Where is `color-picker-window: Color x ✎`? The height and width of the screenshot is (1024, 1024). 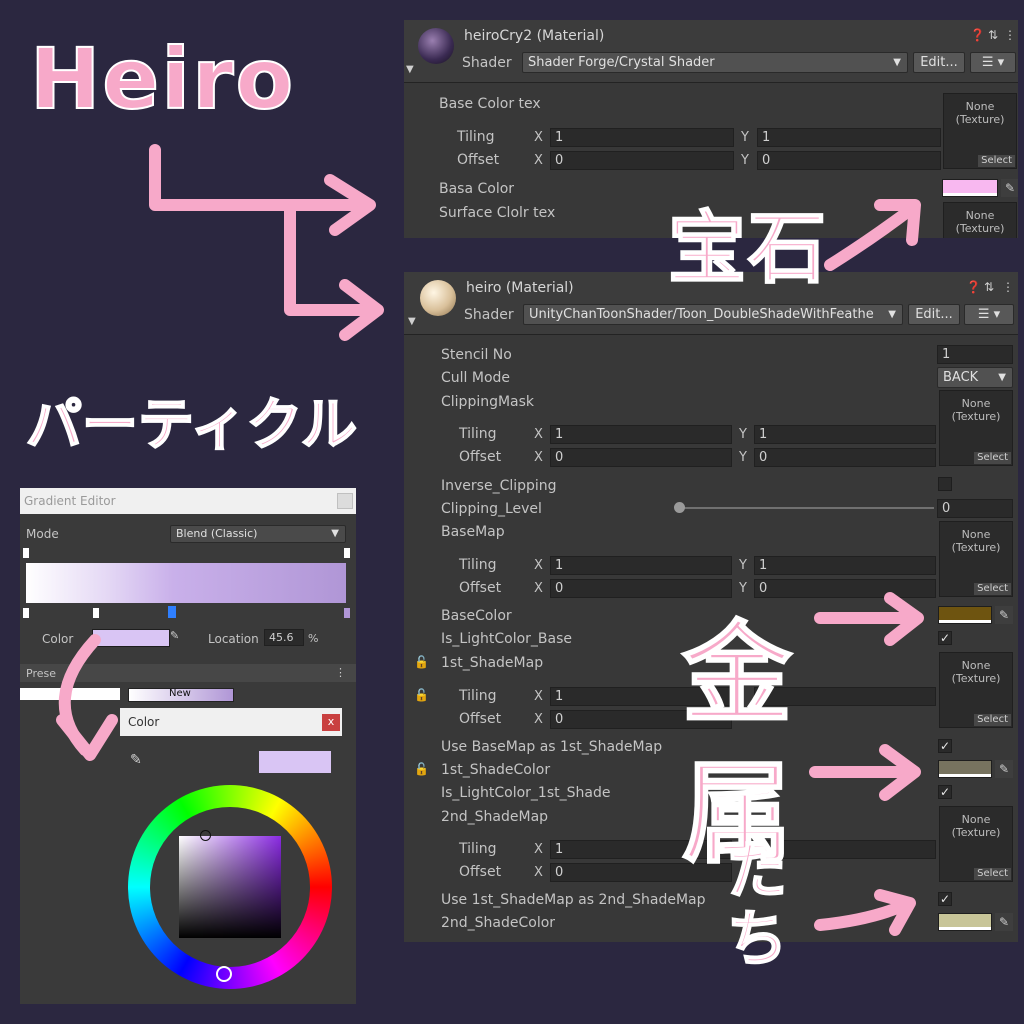
color-picker-window: Color x ✎ is located at coordinates (231, 856).